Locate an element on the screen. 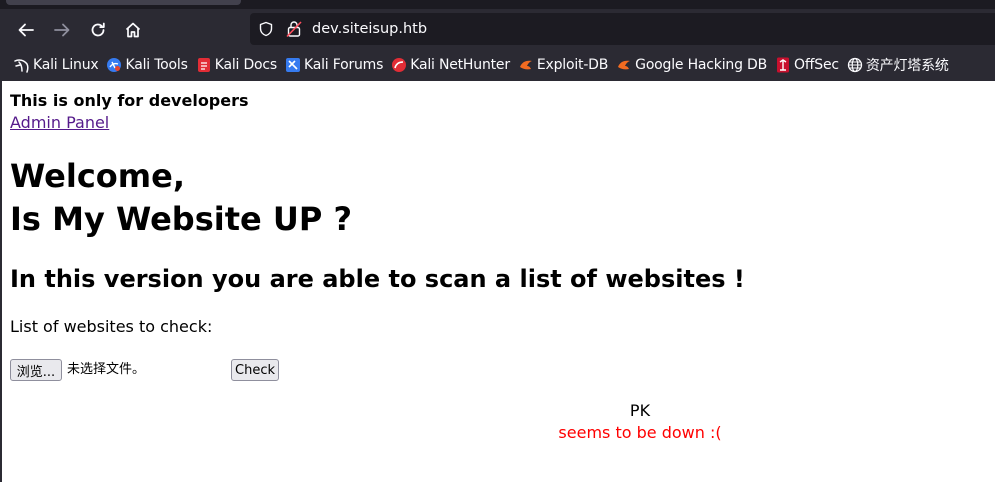 This screenshot has height=482, width=995. result-status: seems to be down :( is located at coordinates (640, 432).